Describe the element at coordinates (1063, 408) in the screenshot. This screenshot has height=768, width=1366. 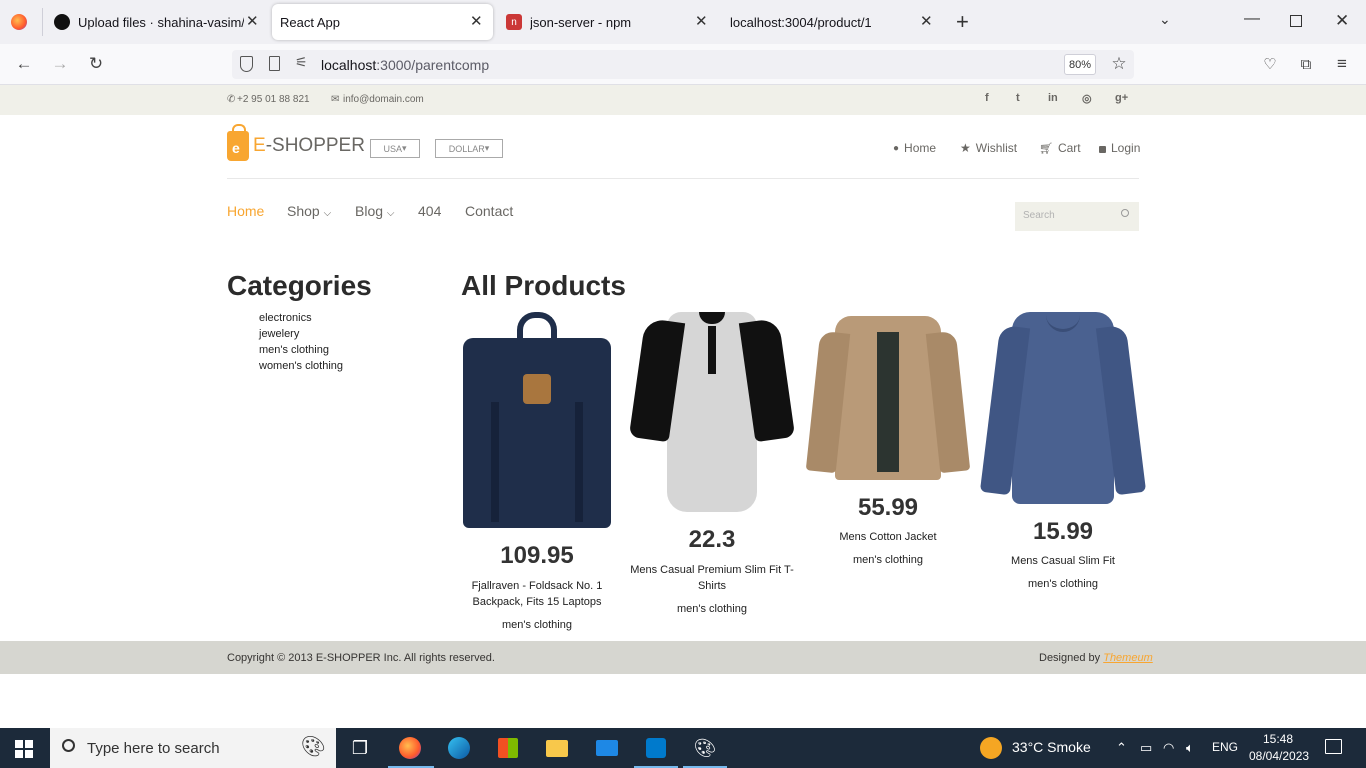
I see `product-image-longsleeve` at that location.